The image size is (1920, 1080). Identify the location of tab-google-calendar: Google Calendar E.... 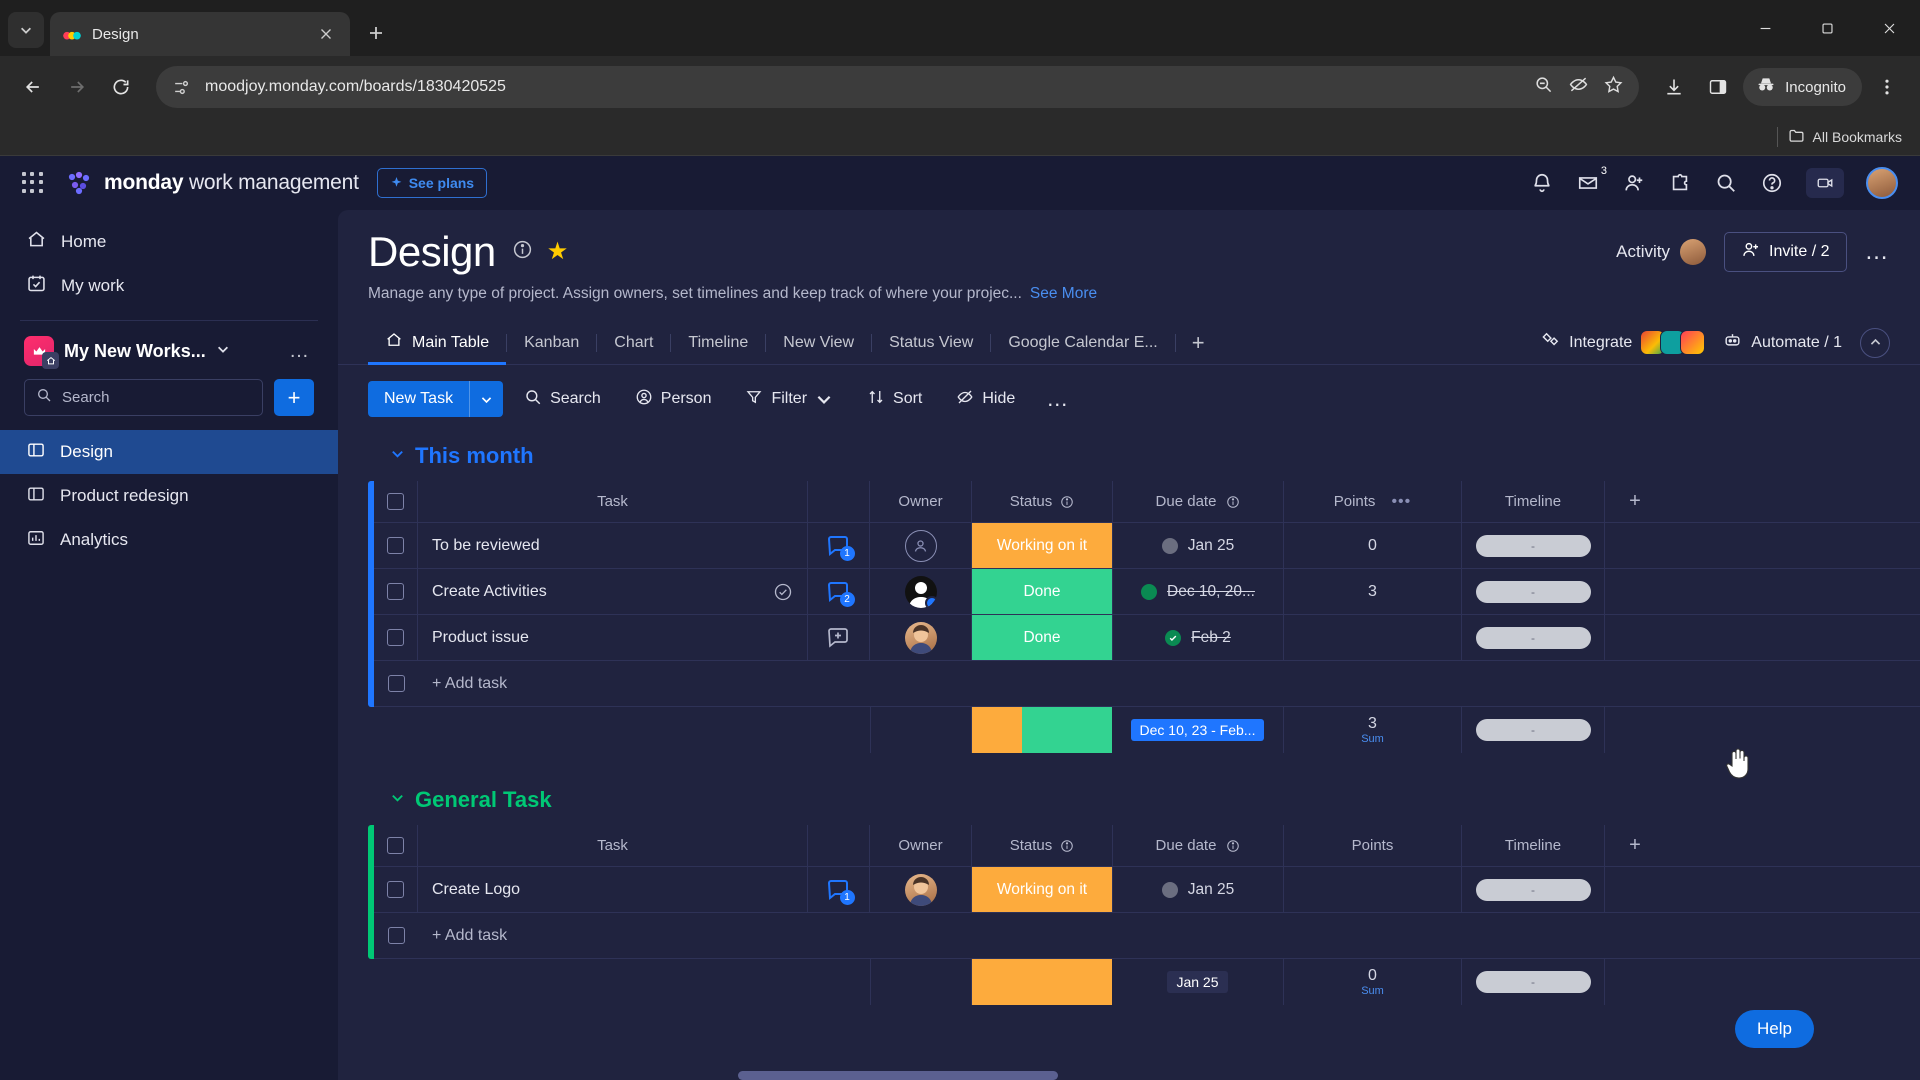
(1082, 342).